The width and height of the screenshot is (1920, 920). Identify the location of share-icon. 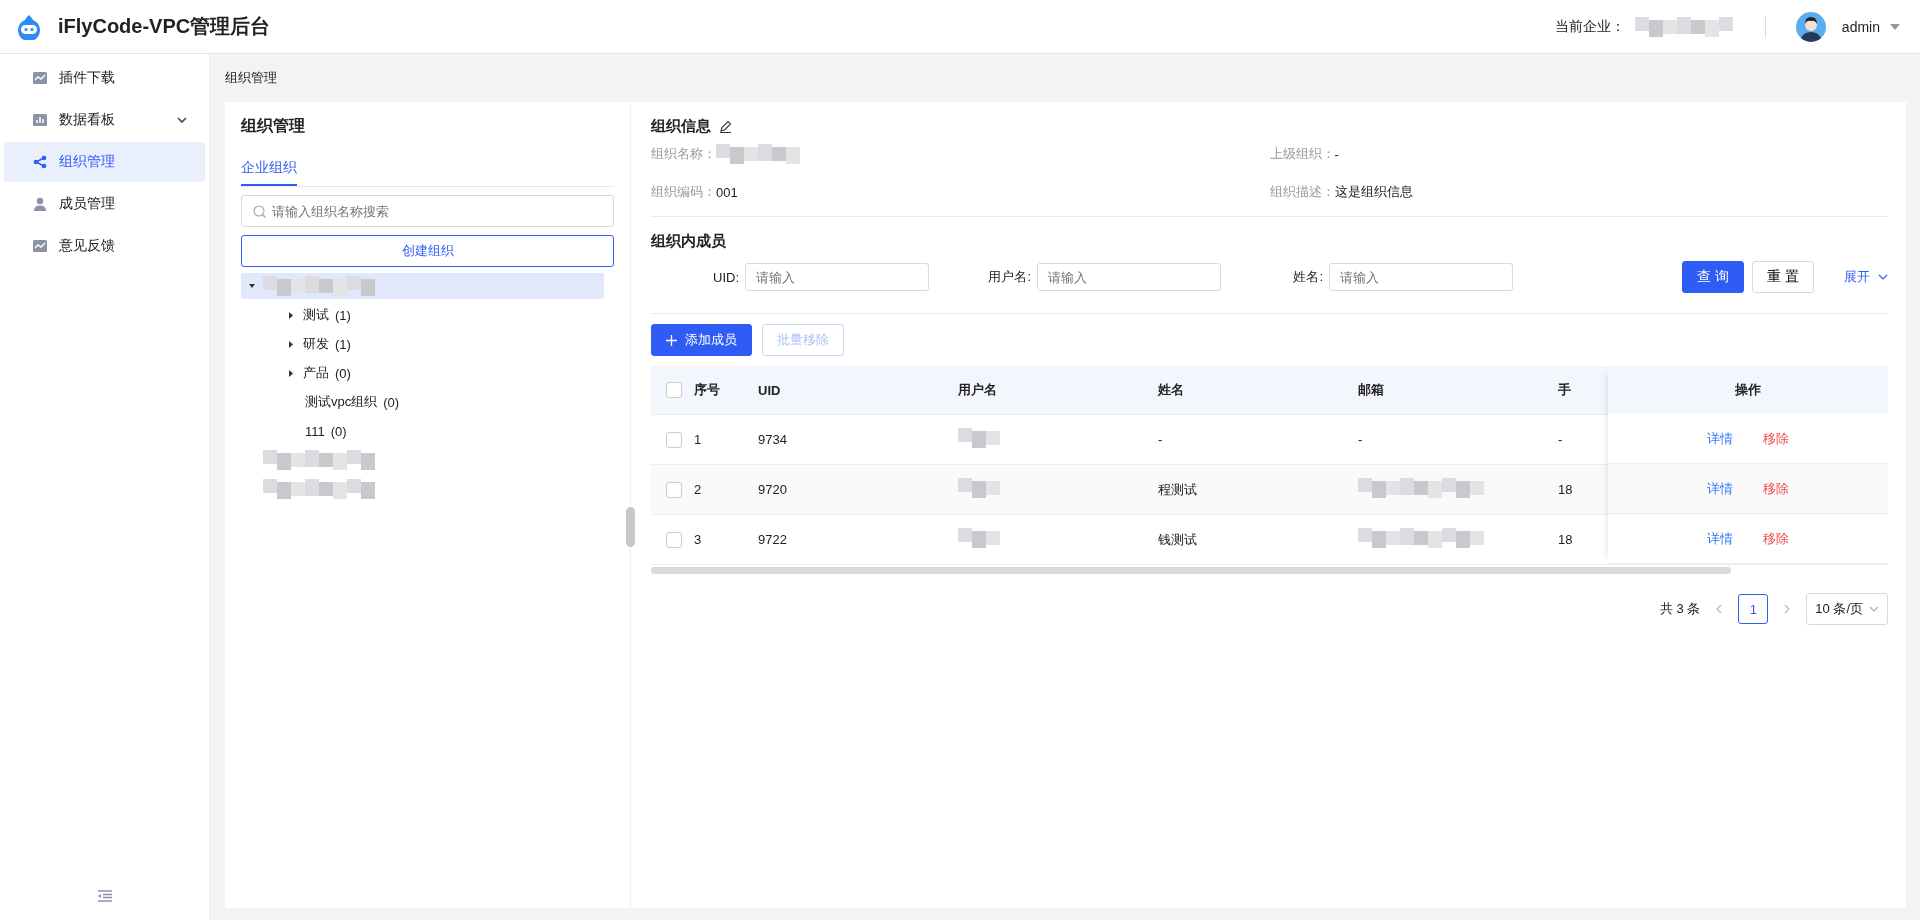
(40, 162).